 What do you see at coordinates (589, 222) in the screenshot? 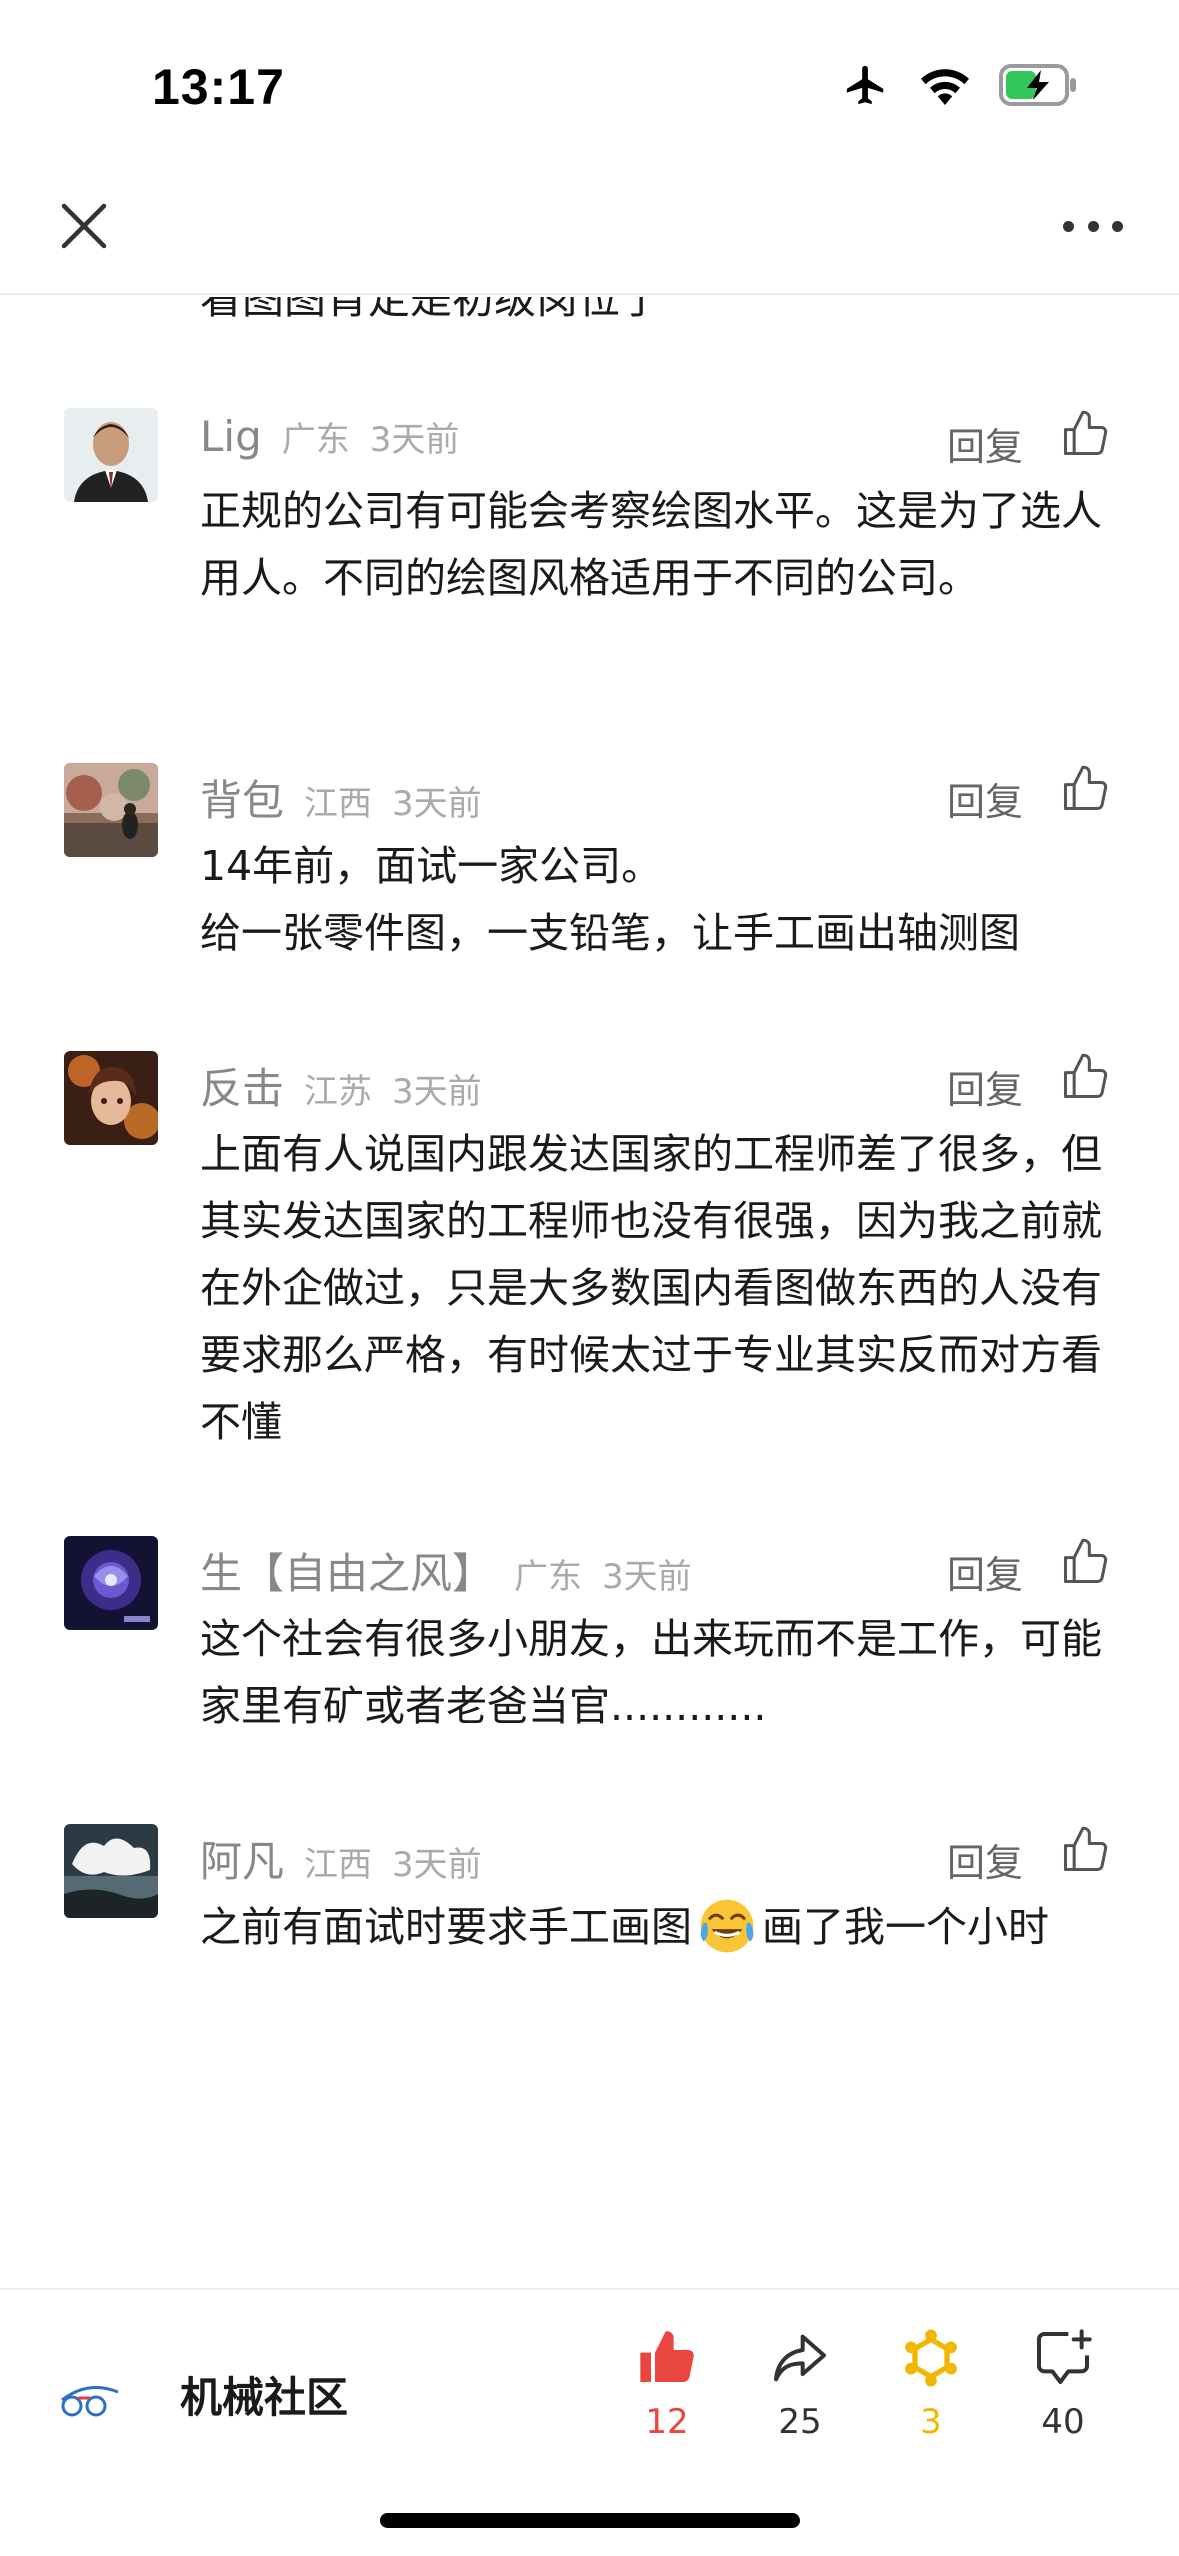
I see `nav-bar` at bounding box center [589, 222].